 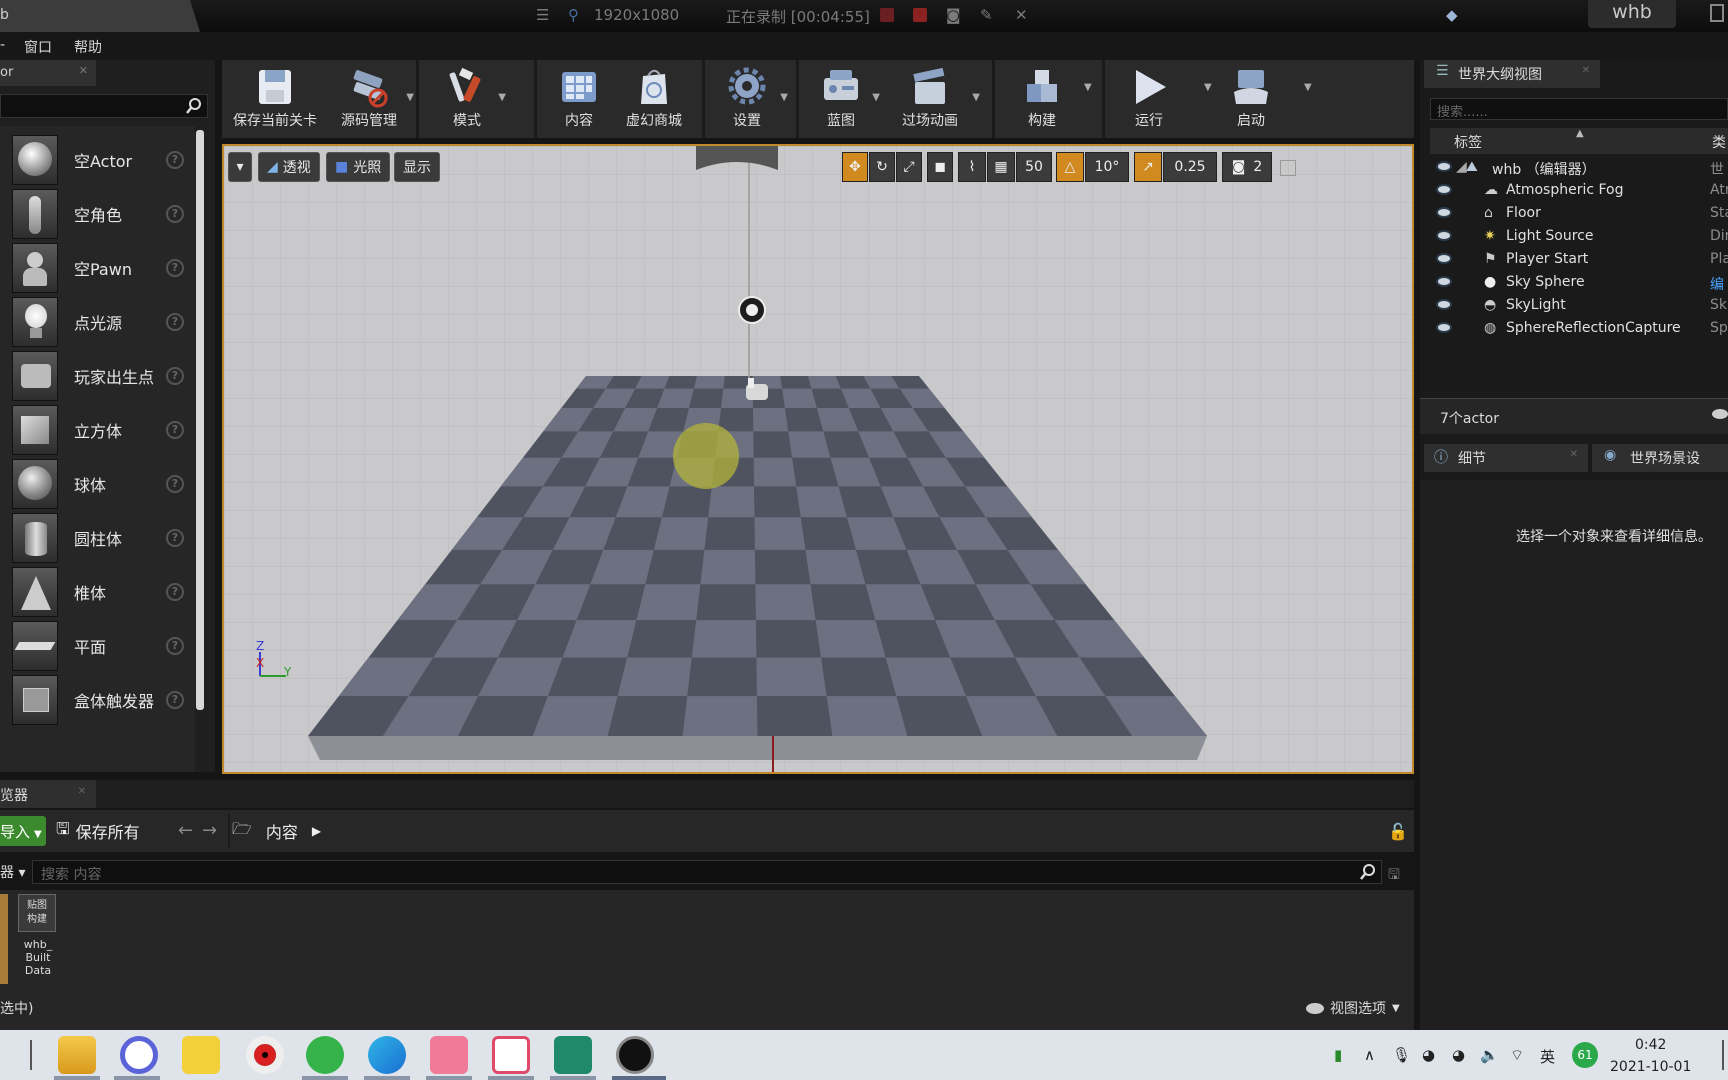 I want to click on place-item-empty-pawn: 空Pawn?, so click(x=98, y=268).